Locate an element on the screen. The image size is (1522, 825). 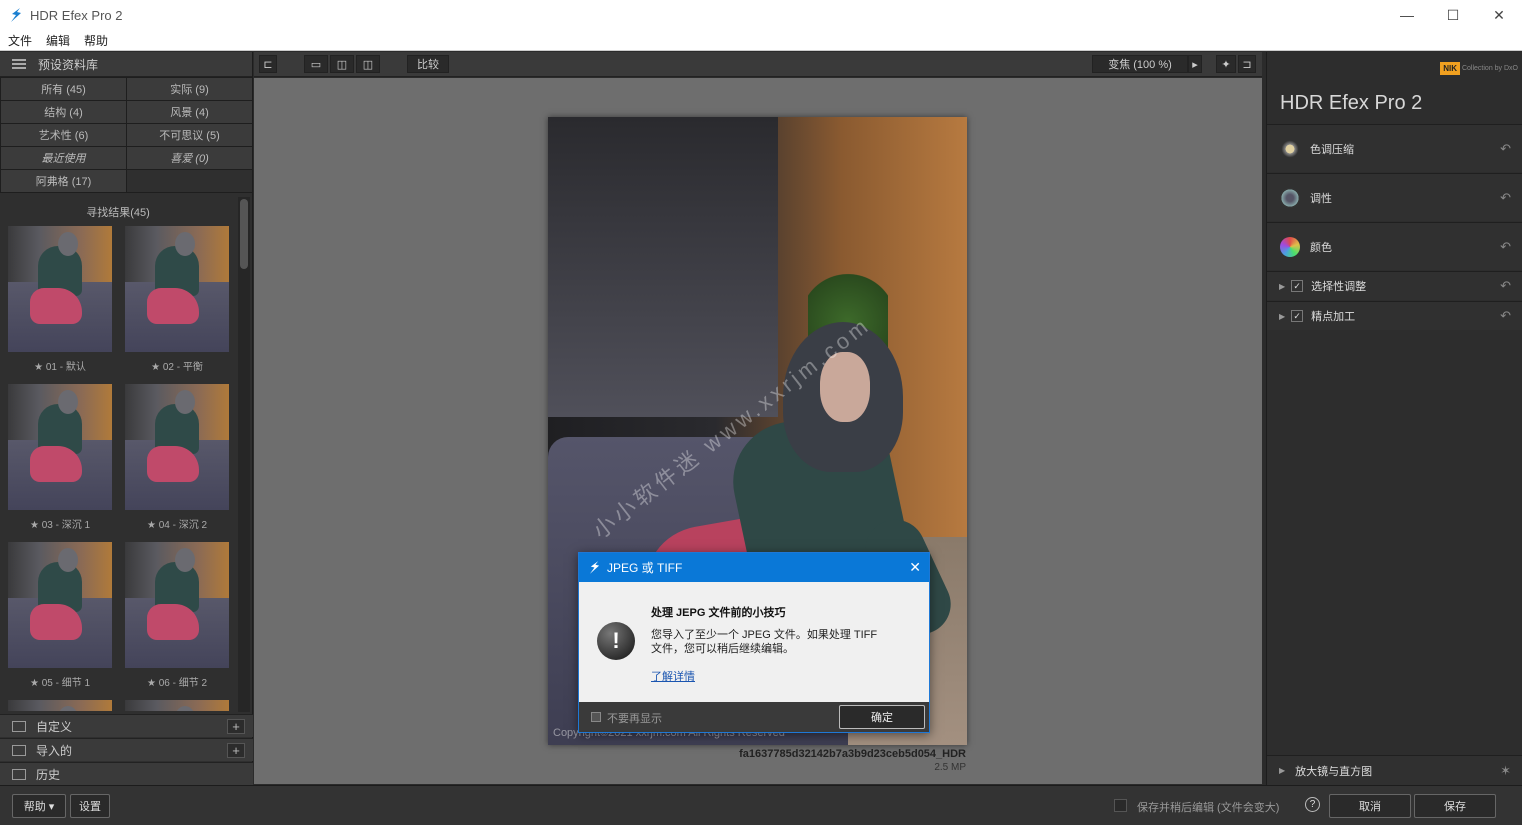
close-icon: ✕ is located at coordinates (915, 567).